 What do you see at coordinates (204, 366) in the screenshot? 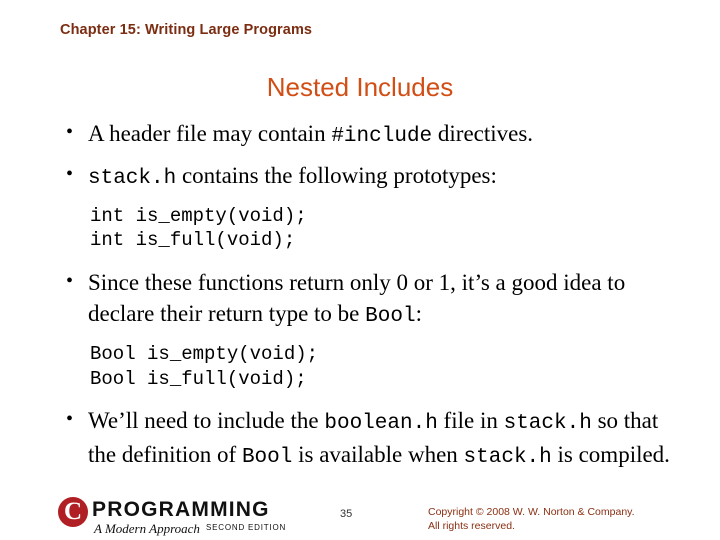
I see `code-block-prototypes-bool: Bool is_empty(void); Bool is_full(void);` at bounding box center [204, 366].